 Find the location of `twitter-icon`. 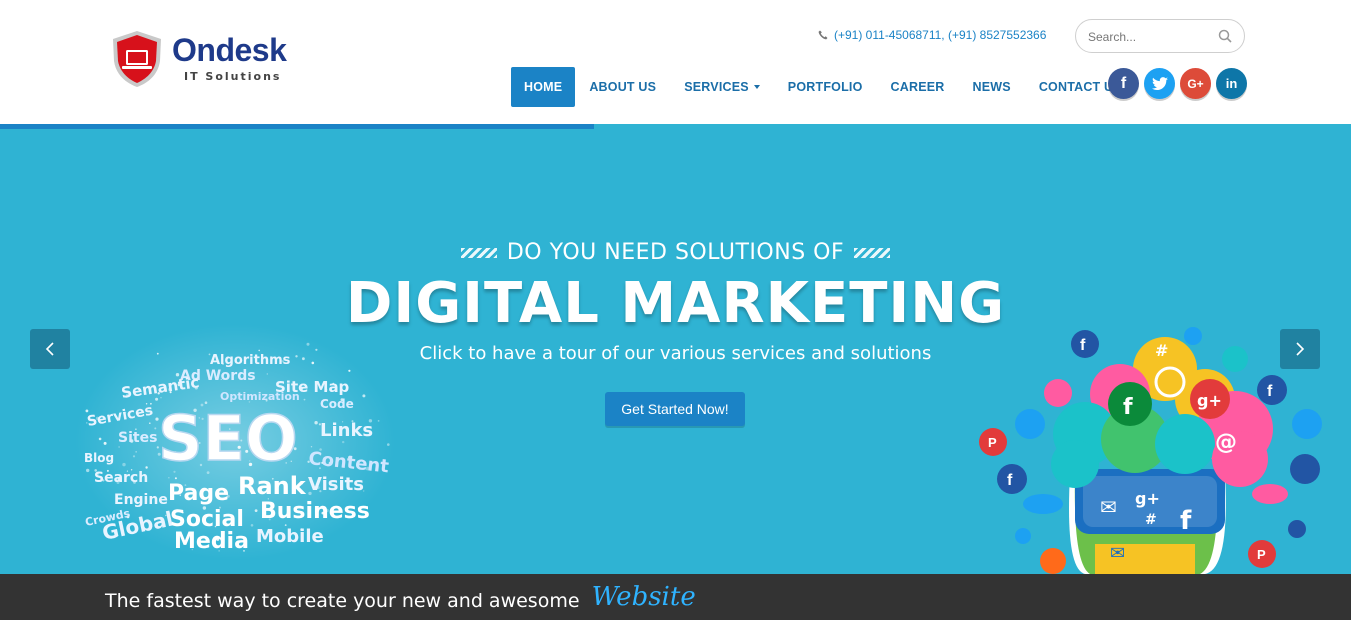

twitter-icon is located at coordinates (1159, 83).